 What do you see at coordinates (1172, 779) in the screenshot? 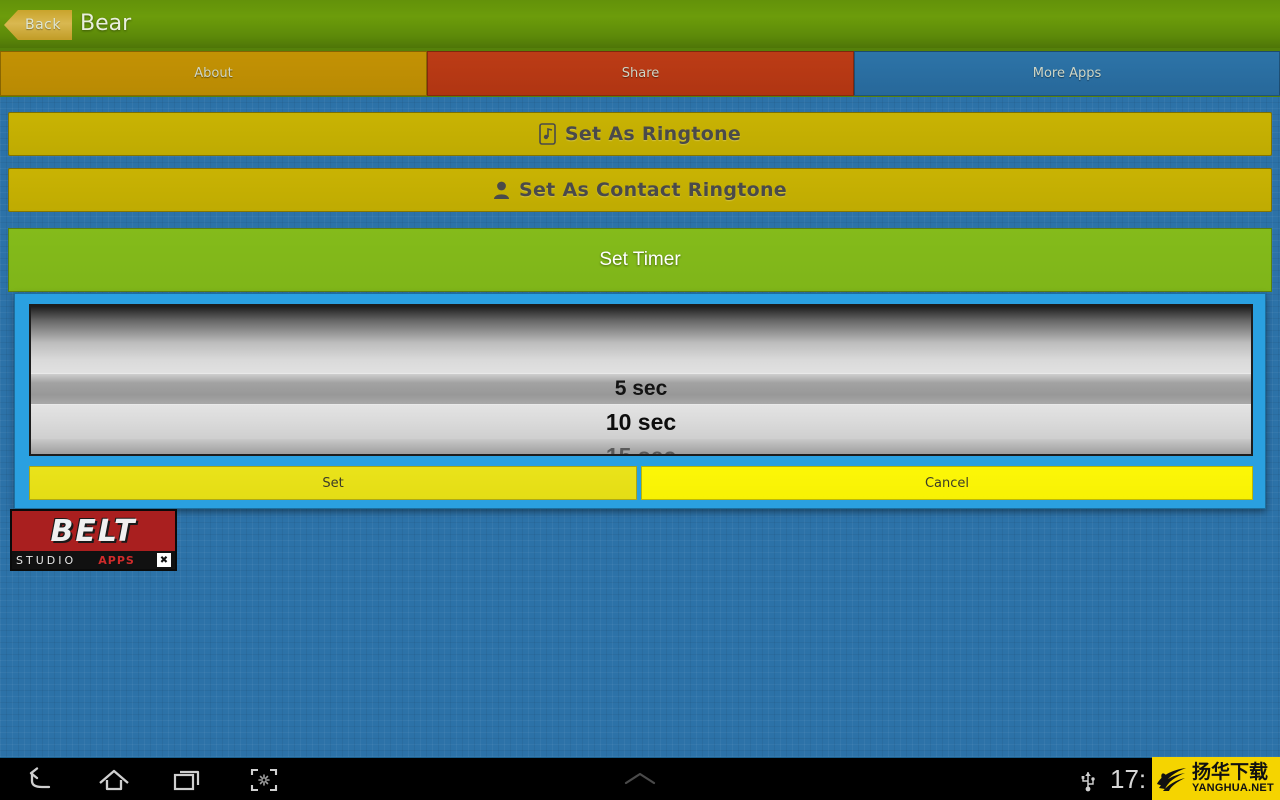
I see `watermark-globe-icon` at bounding box center [1172, 779].